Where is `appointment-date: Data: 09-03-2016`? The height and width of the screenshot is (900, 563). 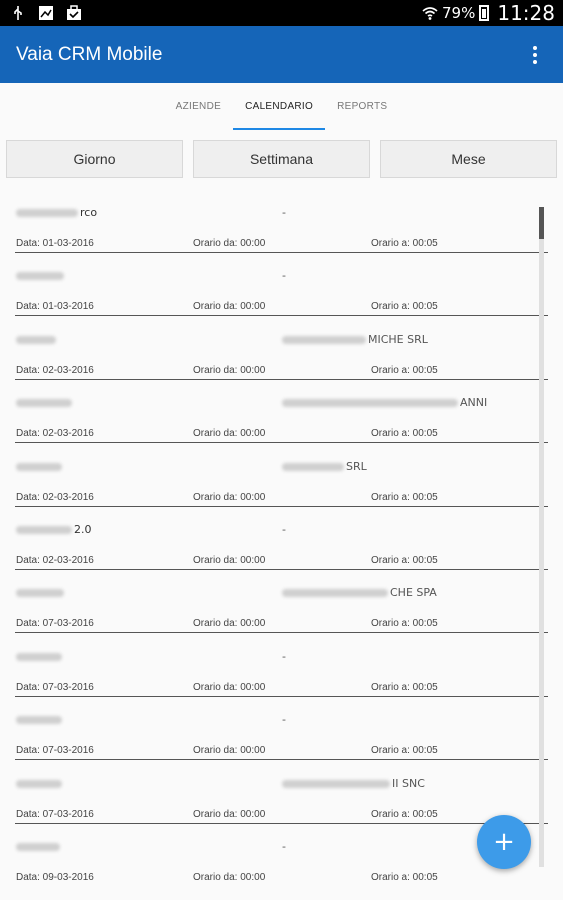 appointment-date: Data: 09-03-2016 is located at coordinates (55, 877).